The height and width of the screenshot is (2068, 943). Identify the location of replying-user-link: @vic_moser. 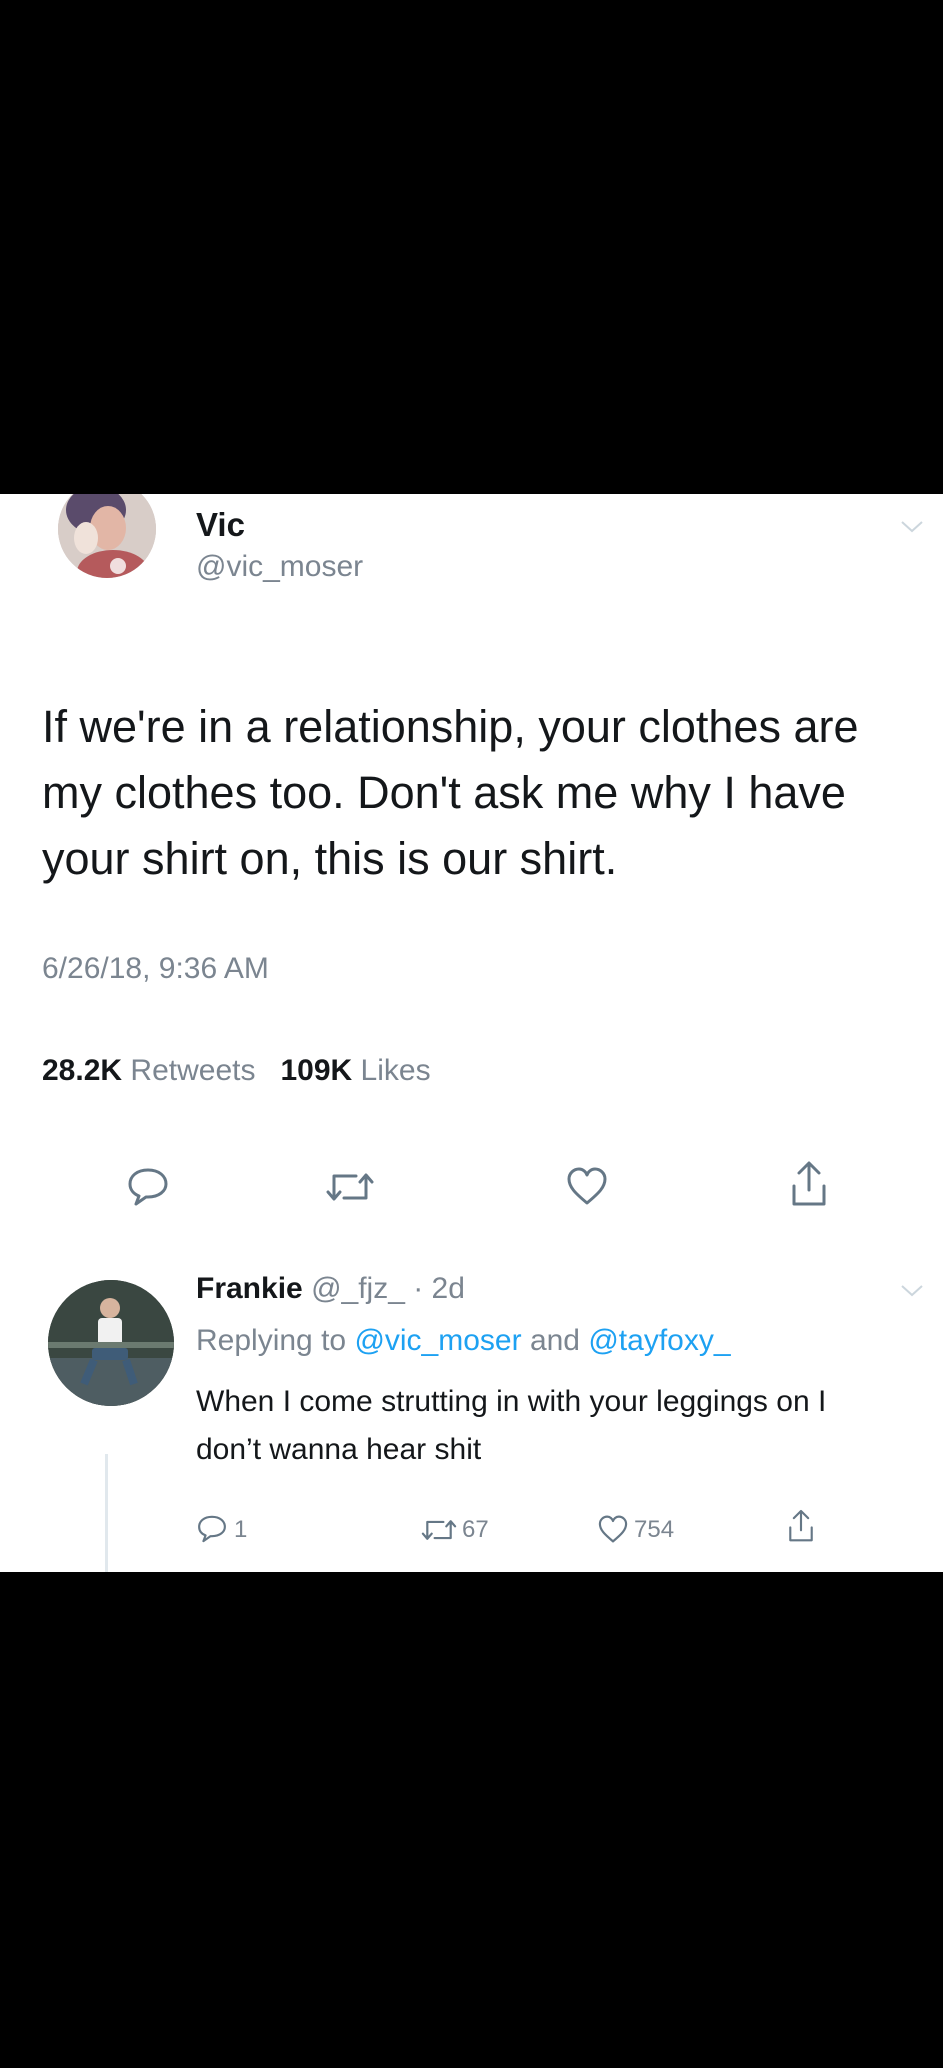
(437, 1340).